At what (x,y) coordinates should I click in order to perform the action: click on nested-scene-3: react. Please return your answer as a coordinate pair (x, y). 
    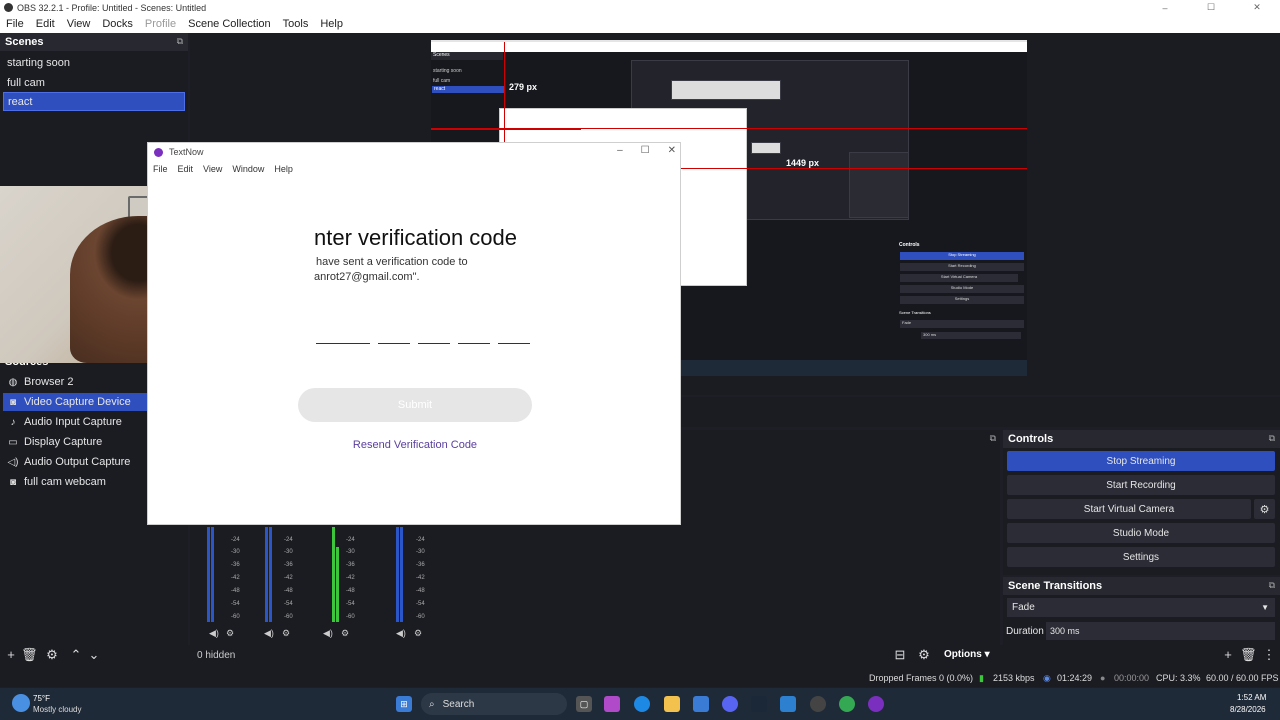
    Looking at the image, I should click on (468, 89).